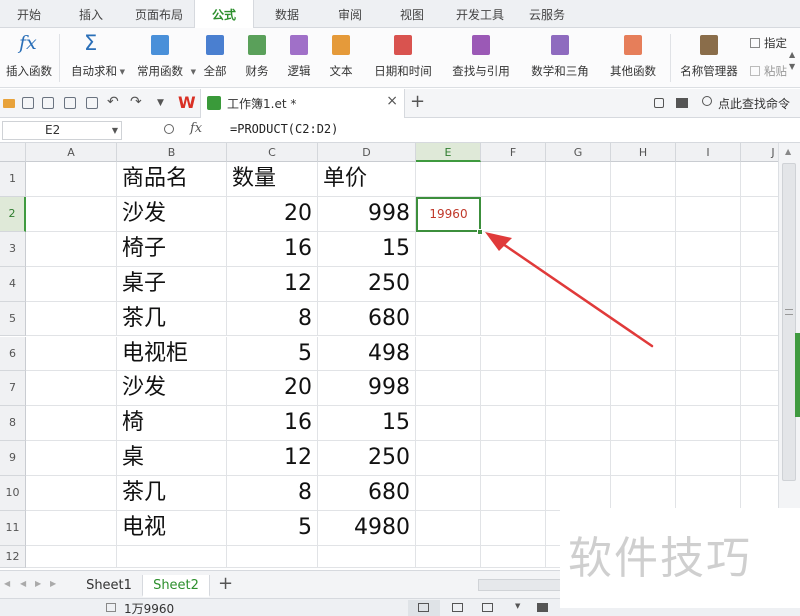  What do you see at coordinates (13, 556) in the screenshot?
I see `row-header: 12` at bounding box center [13, 556].